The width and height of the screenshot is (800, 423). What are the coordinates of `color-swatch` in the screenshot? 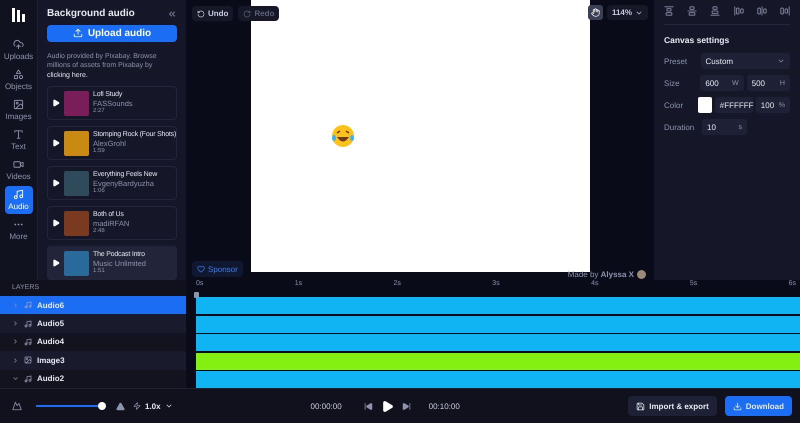 It's located at (705, 105).